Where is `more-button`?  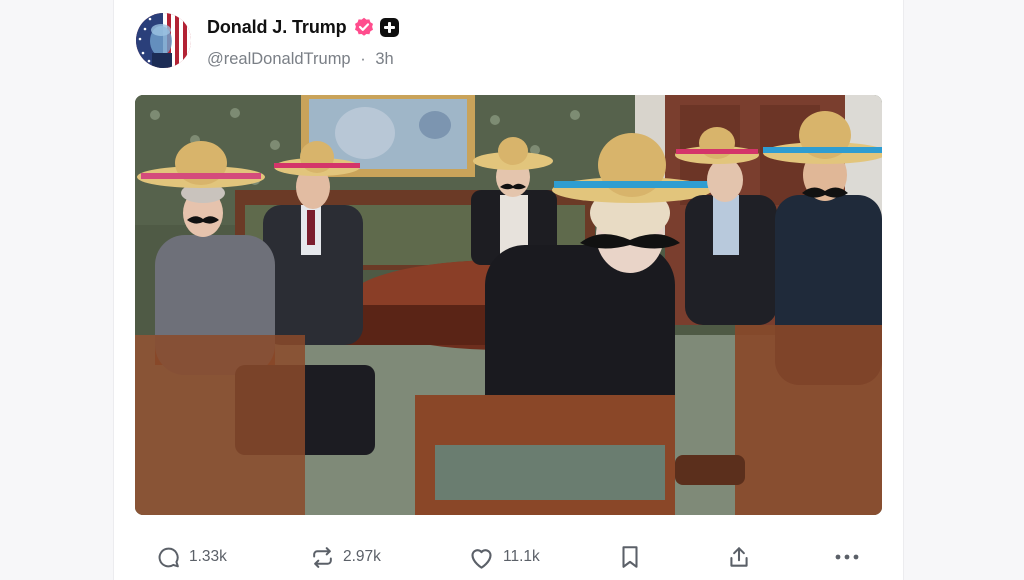
more-button is located at coordinates (847, 557).